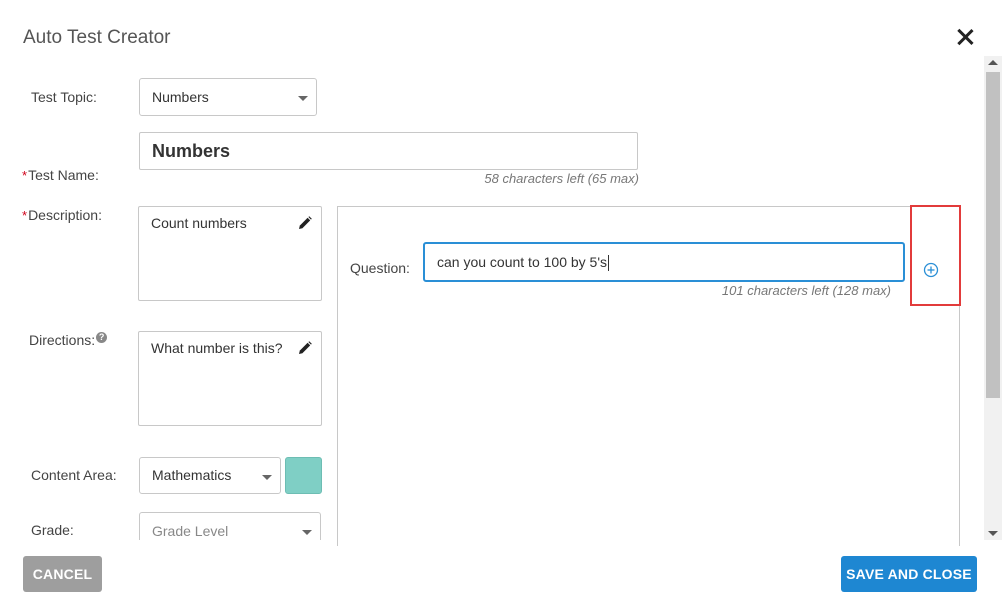 Image resolution: width=1002 pixels, height=612 pixels. Describe the element at coordinates (217, 348) in the screenshot. I see `directions-value: What number is this?` at that location.